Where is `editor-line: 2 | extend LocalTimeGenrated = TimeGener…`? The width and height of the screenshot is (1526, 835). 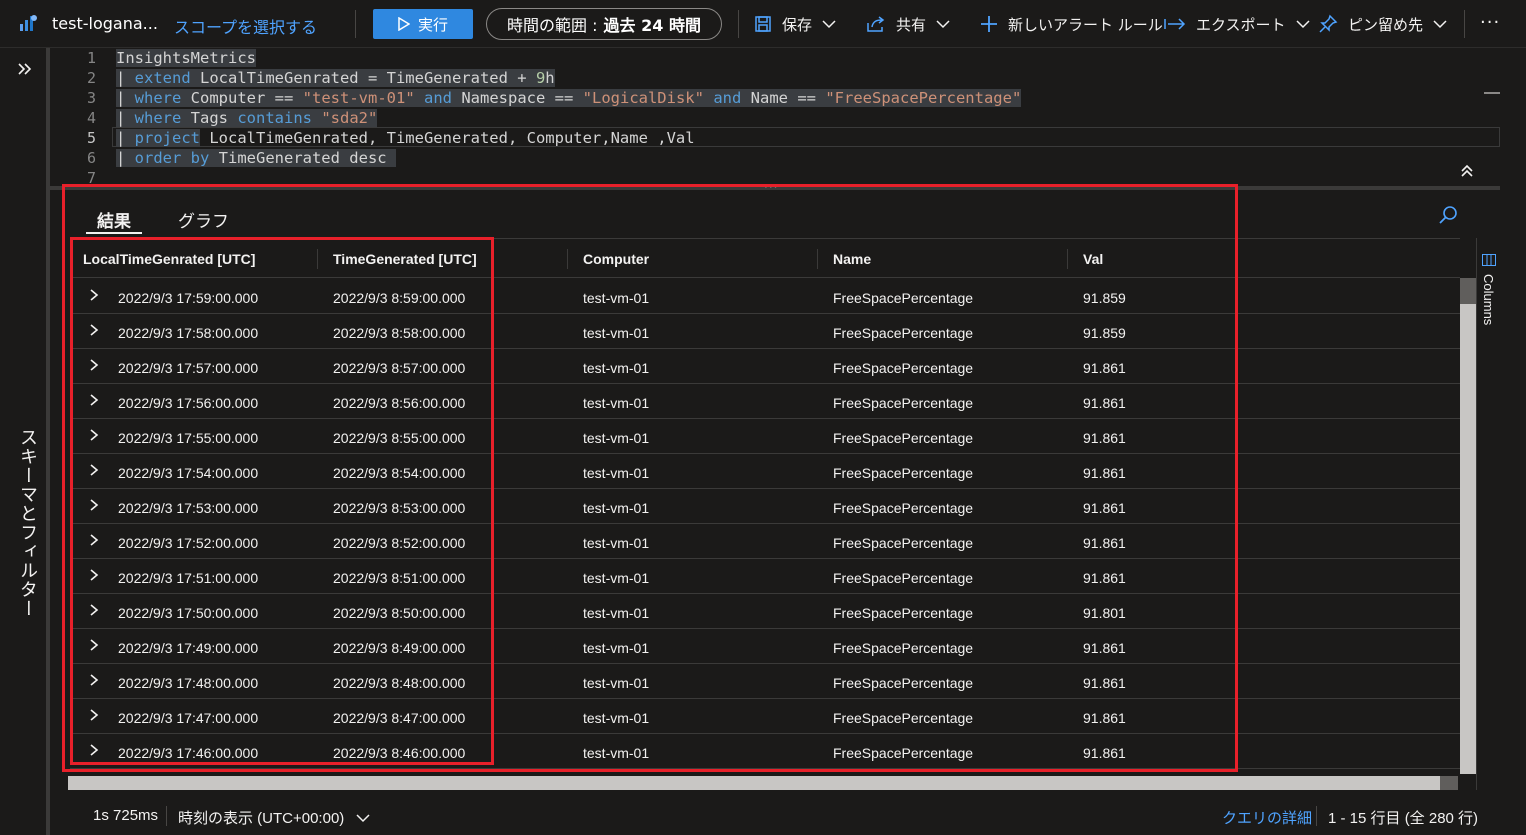 editor-line: 2 | extend LocalTimeGenrated = TimeGener… is located at coordinates (775, 78).